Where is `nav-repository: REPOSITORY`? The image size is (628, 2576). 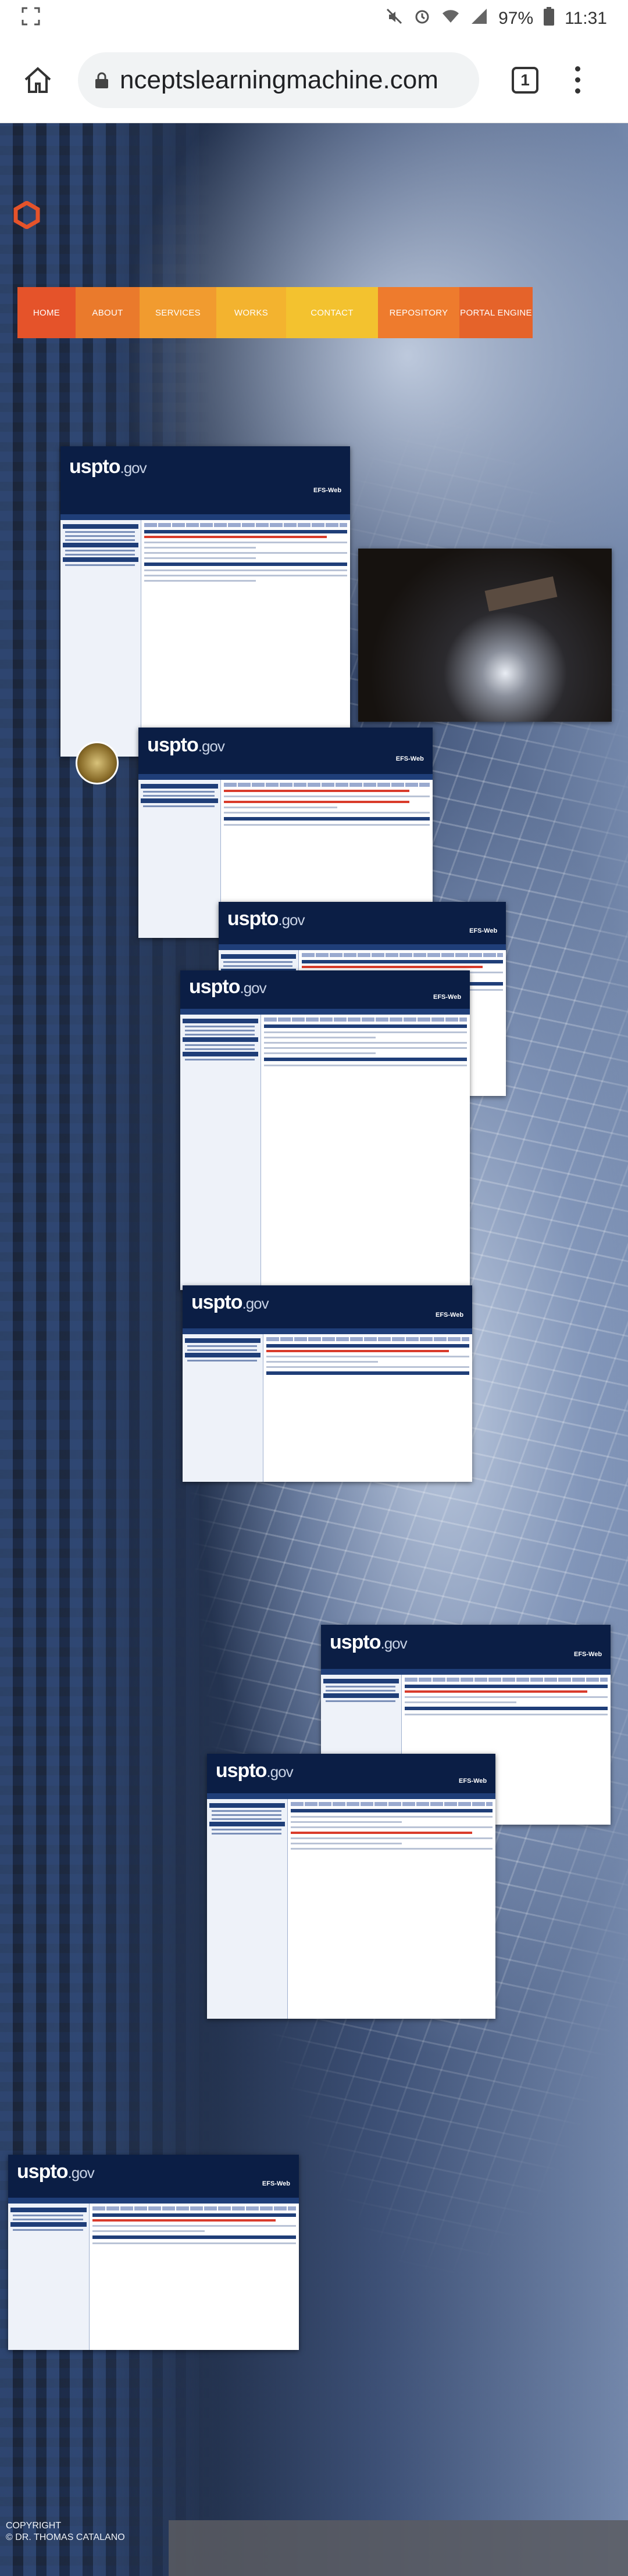 nav-repository: REPOSITORY is located at coordinates (419, 312).